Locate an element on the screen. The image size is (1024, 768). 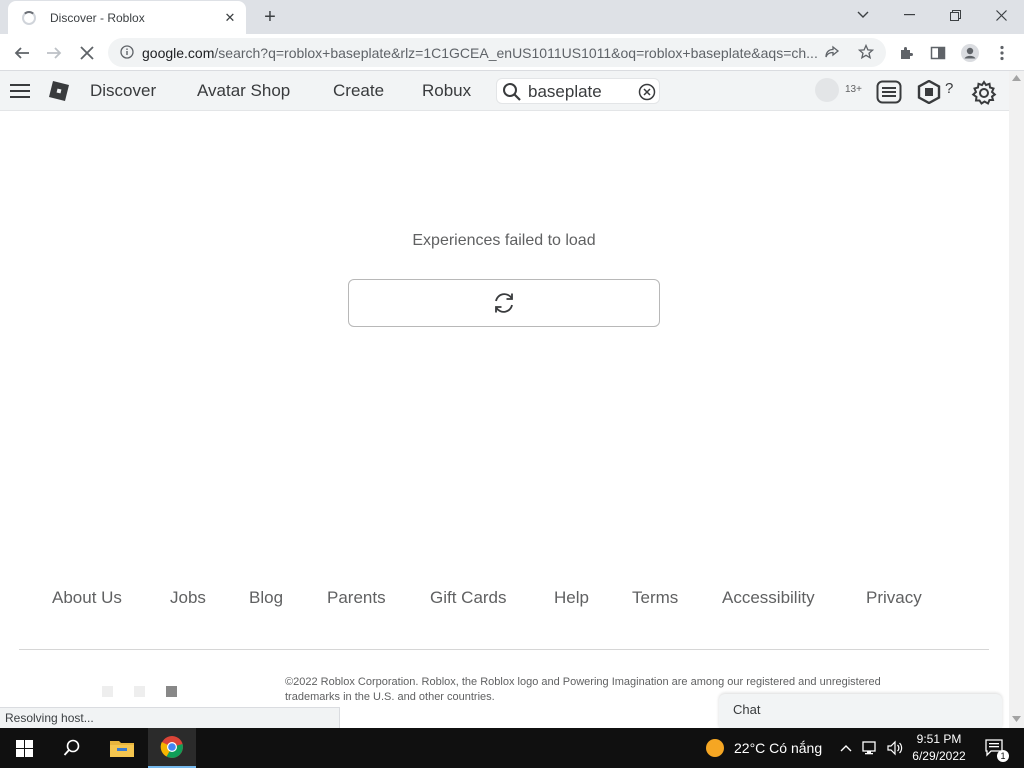
tab-title: Discover - Roblox is located at coordinates (97, 17).